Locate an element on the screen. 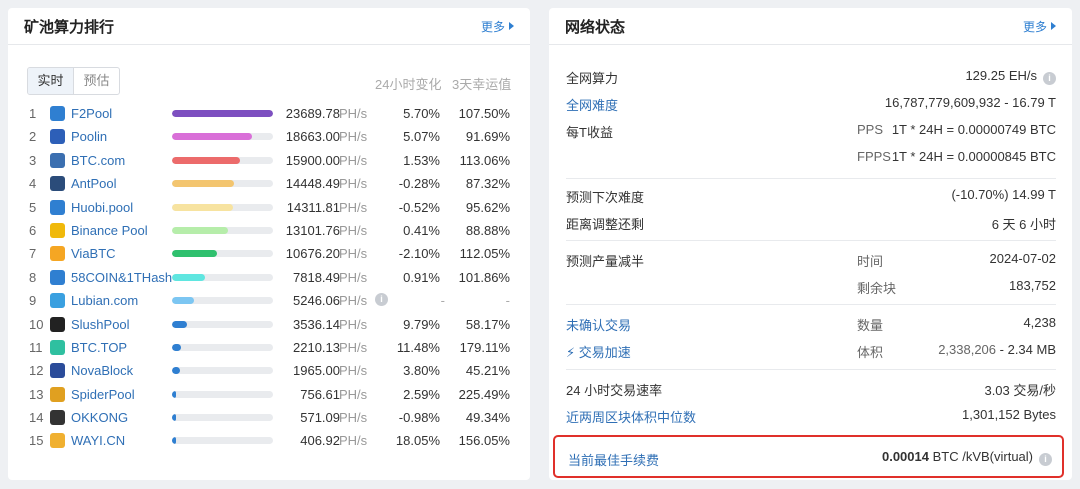  pool-name-link: Huobi.pool is located at coordinates (102, 207).